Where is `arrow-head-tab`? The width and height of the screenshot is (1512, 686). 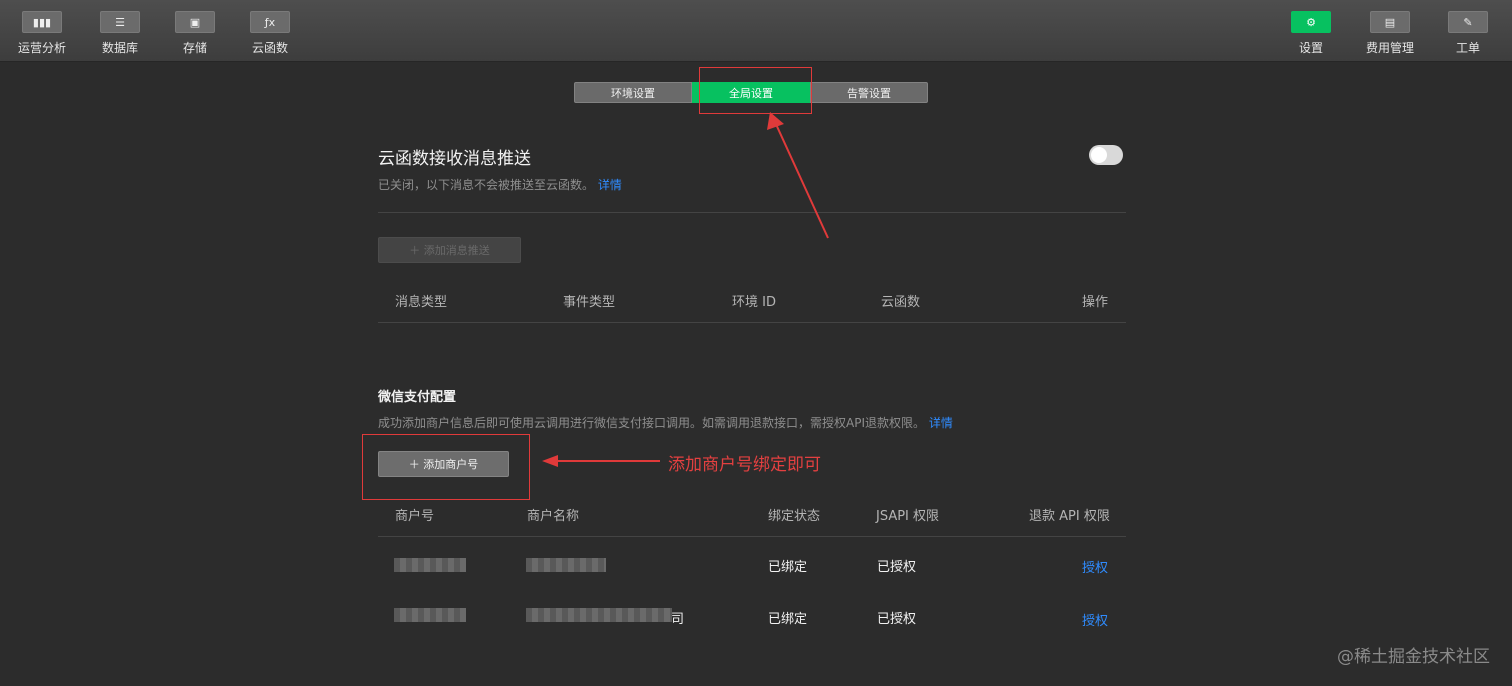 arrow-head-tab is located at coordinates (775, 121).